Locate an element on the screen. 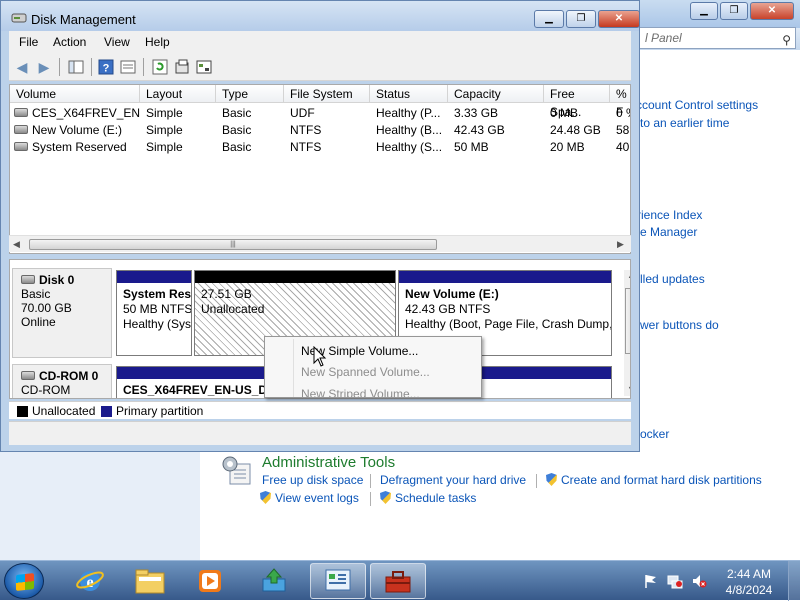 The width and height of the screenshot is (800, 601). clock-date: 4/8/2024 is located at coordinates (749, 590).